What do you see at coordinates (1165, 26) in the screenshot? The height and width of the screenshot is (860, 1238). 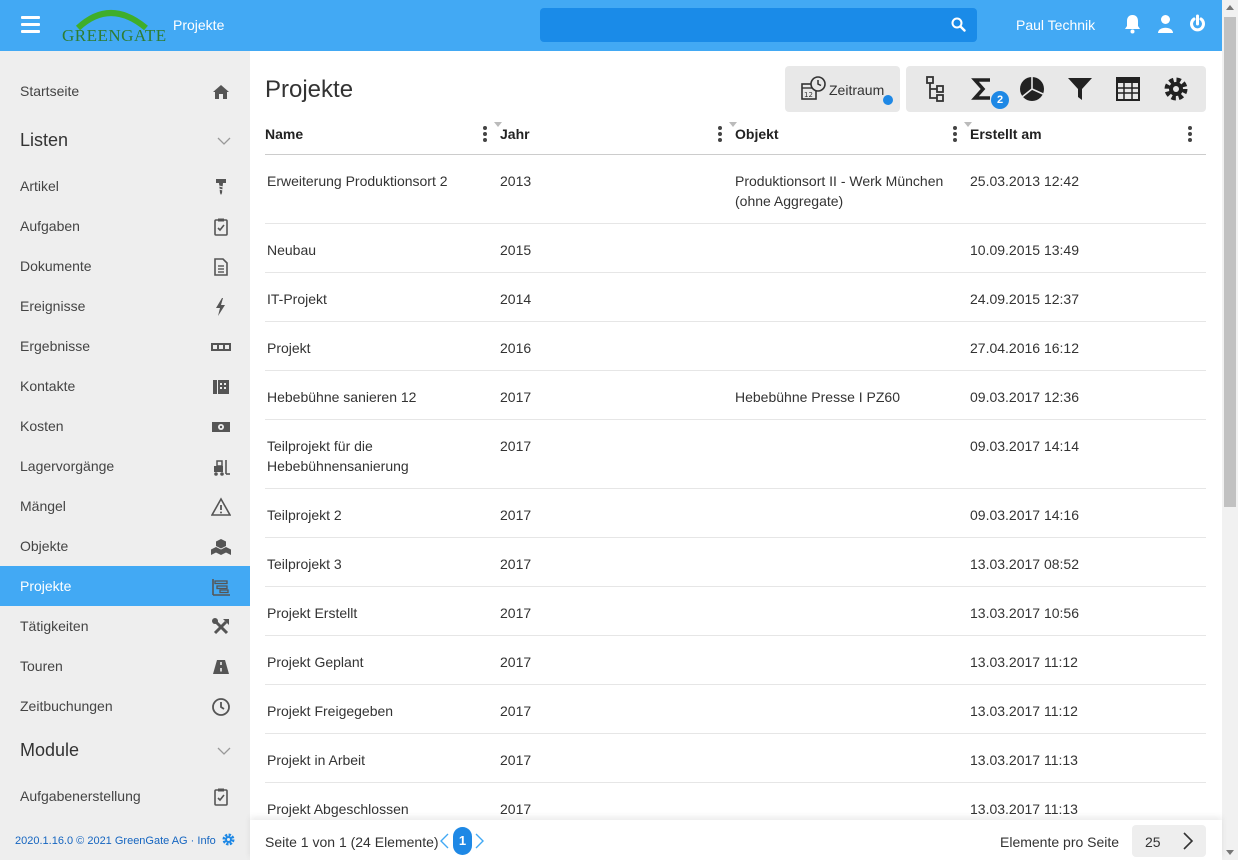 I see `user-icon` at bounding box center [1165, 26].